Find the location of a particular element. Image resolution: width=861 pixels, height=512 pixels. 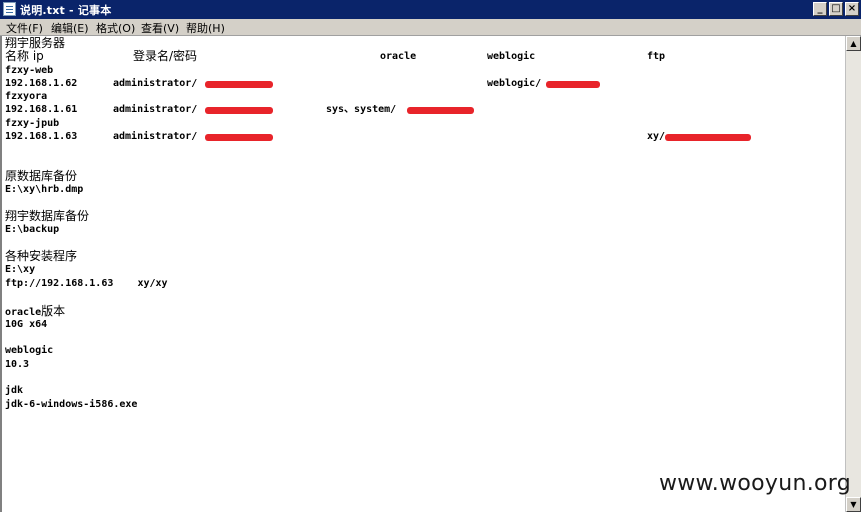

vertical-scrollbar: ▲ ▼ is located at coordinates (853, 274).